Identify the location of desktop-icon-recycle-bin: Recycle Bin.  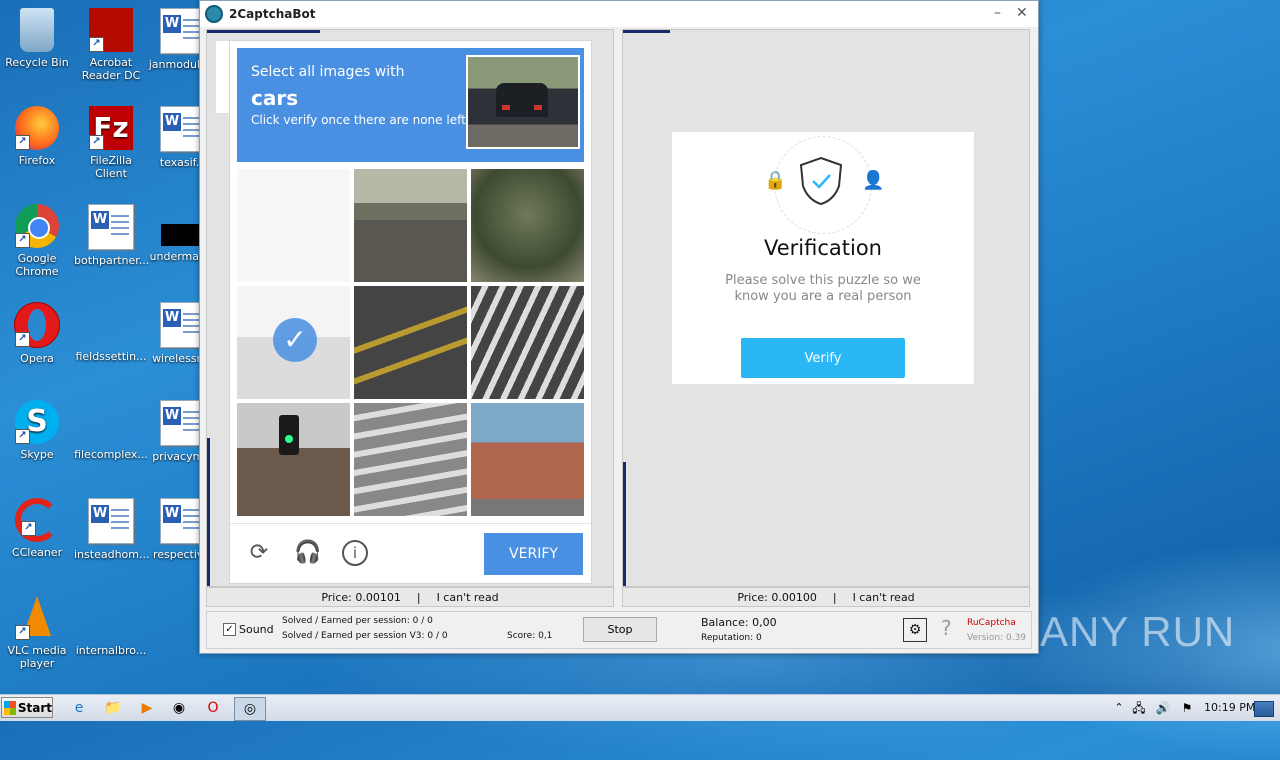
(37, 38).